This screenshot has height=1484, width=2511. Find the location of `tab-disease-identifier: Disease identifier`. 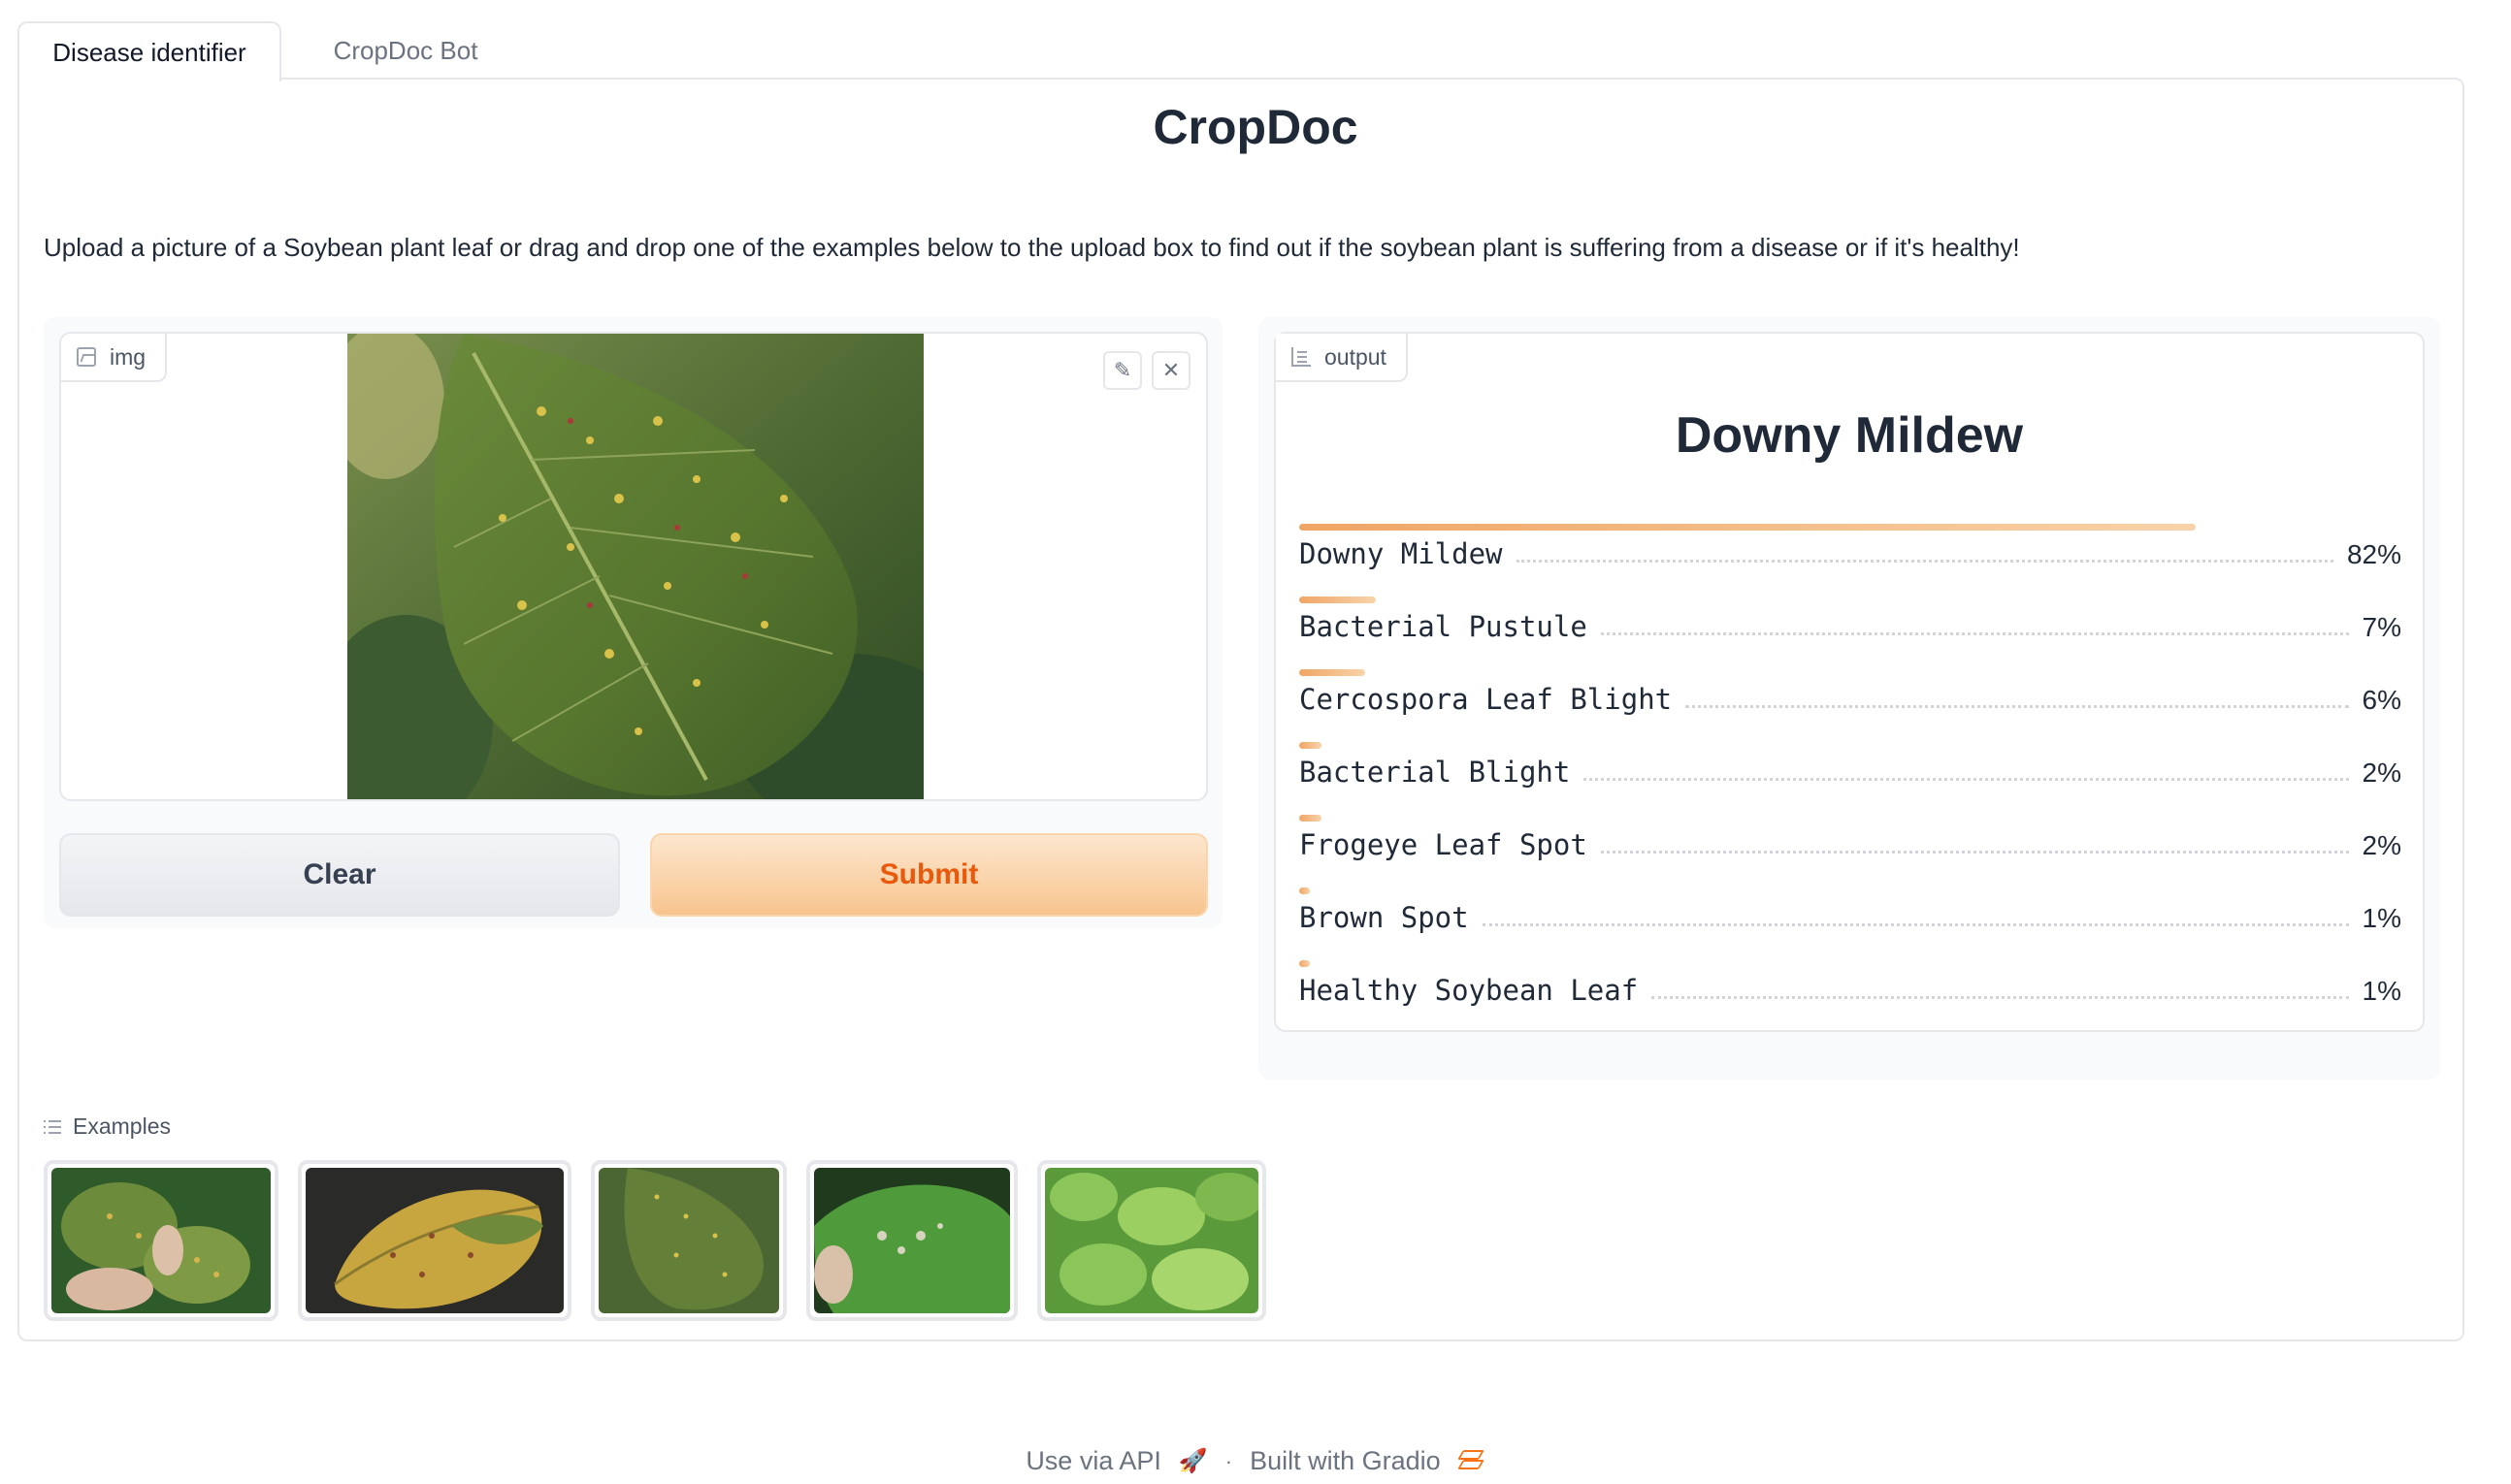

tab-disease-identifier: Disease identifier is located at coordinates (149, 51).